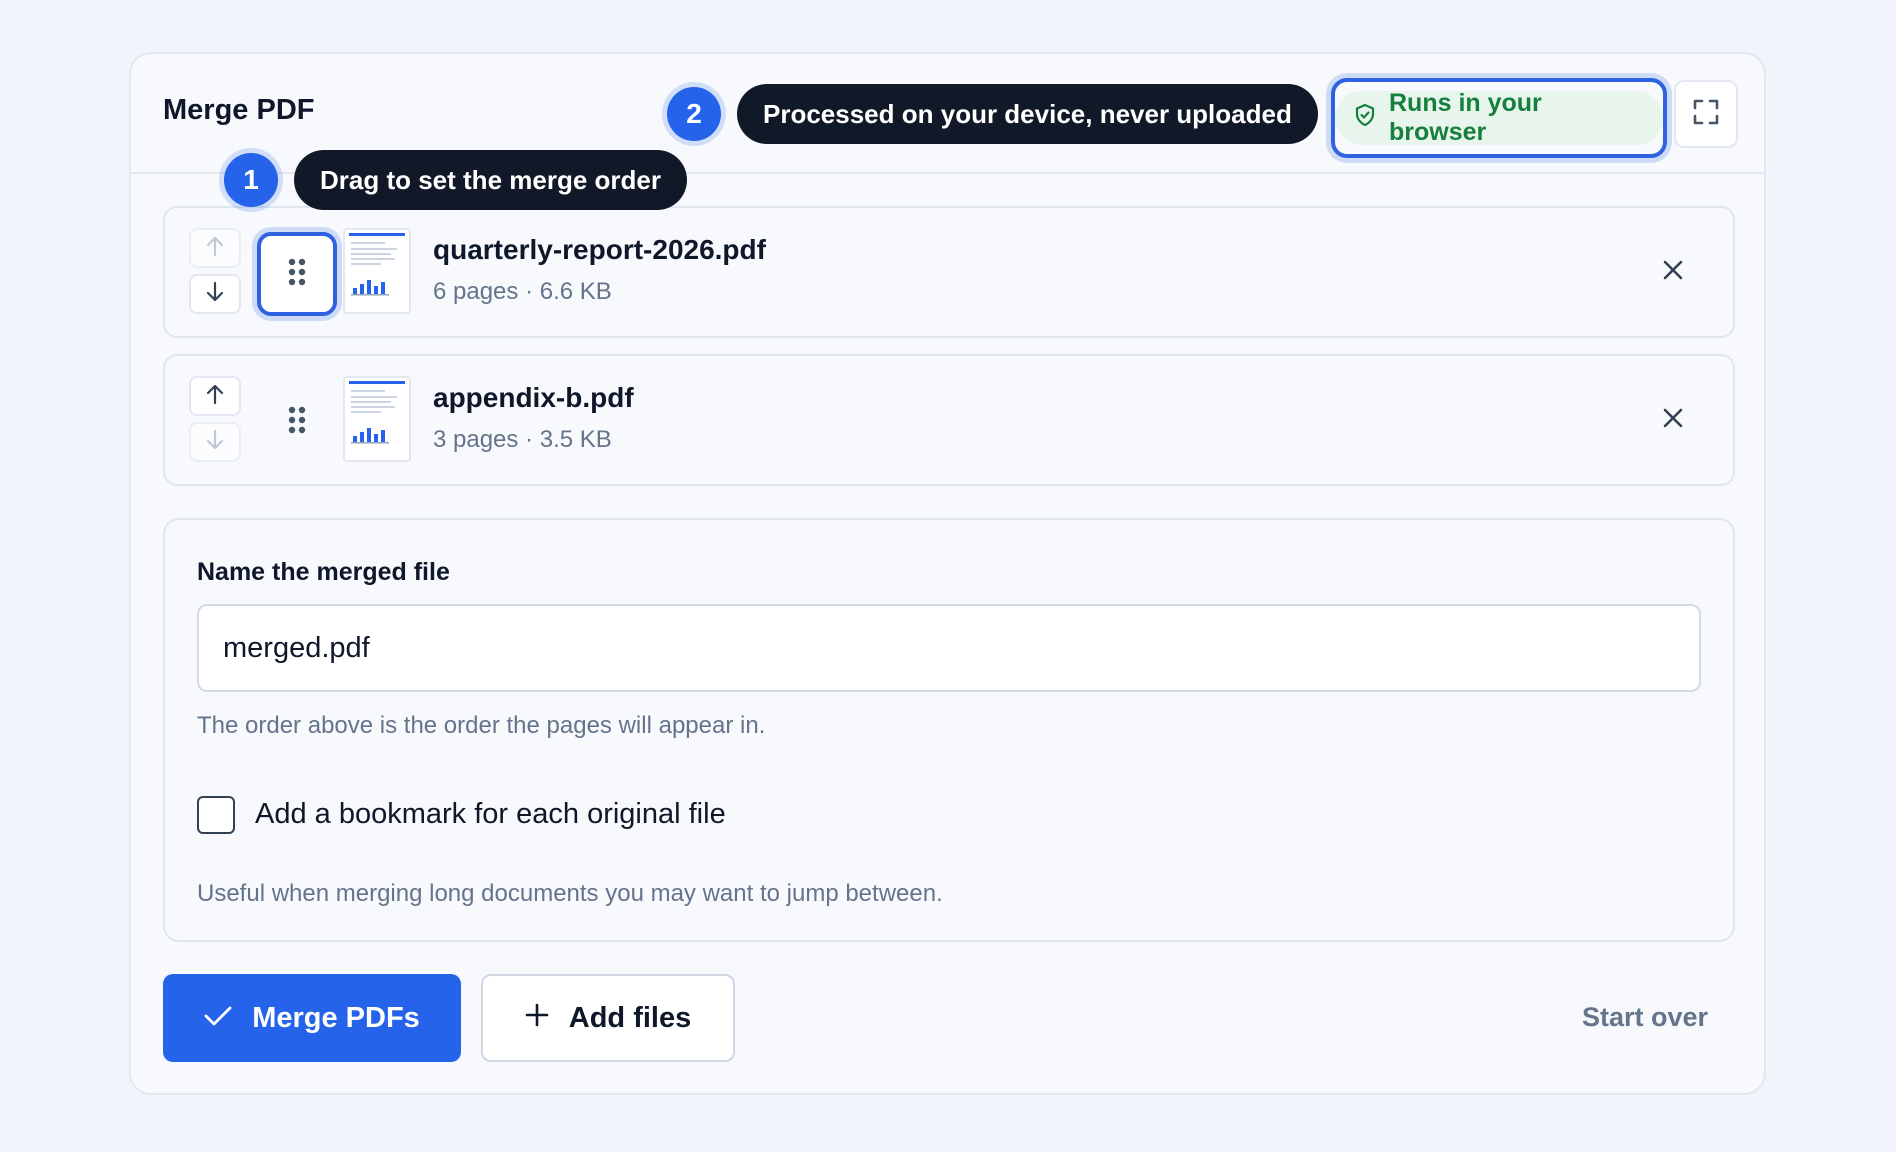  I want to click on output-name-input, so click(949, 648).